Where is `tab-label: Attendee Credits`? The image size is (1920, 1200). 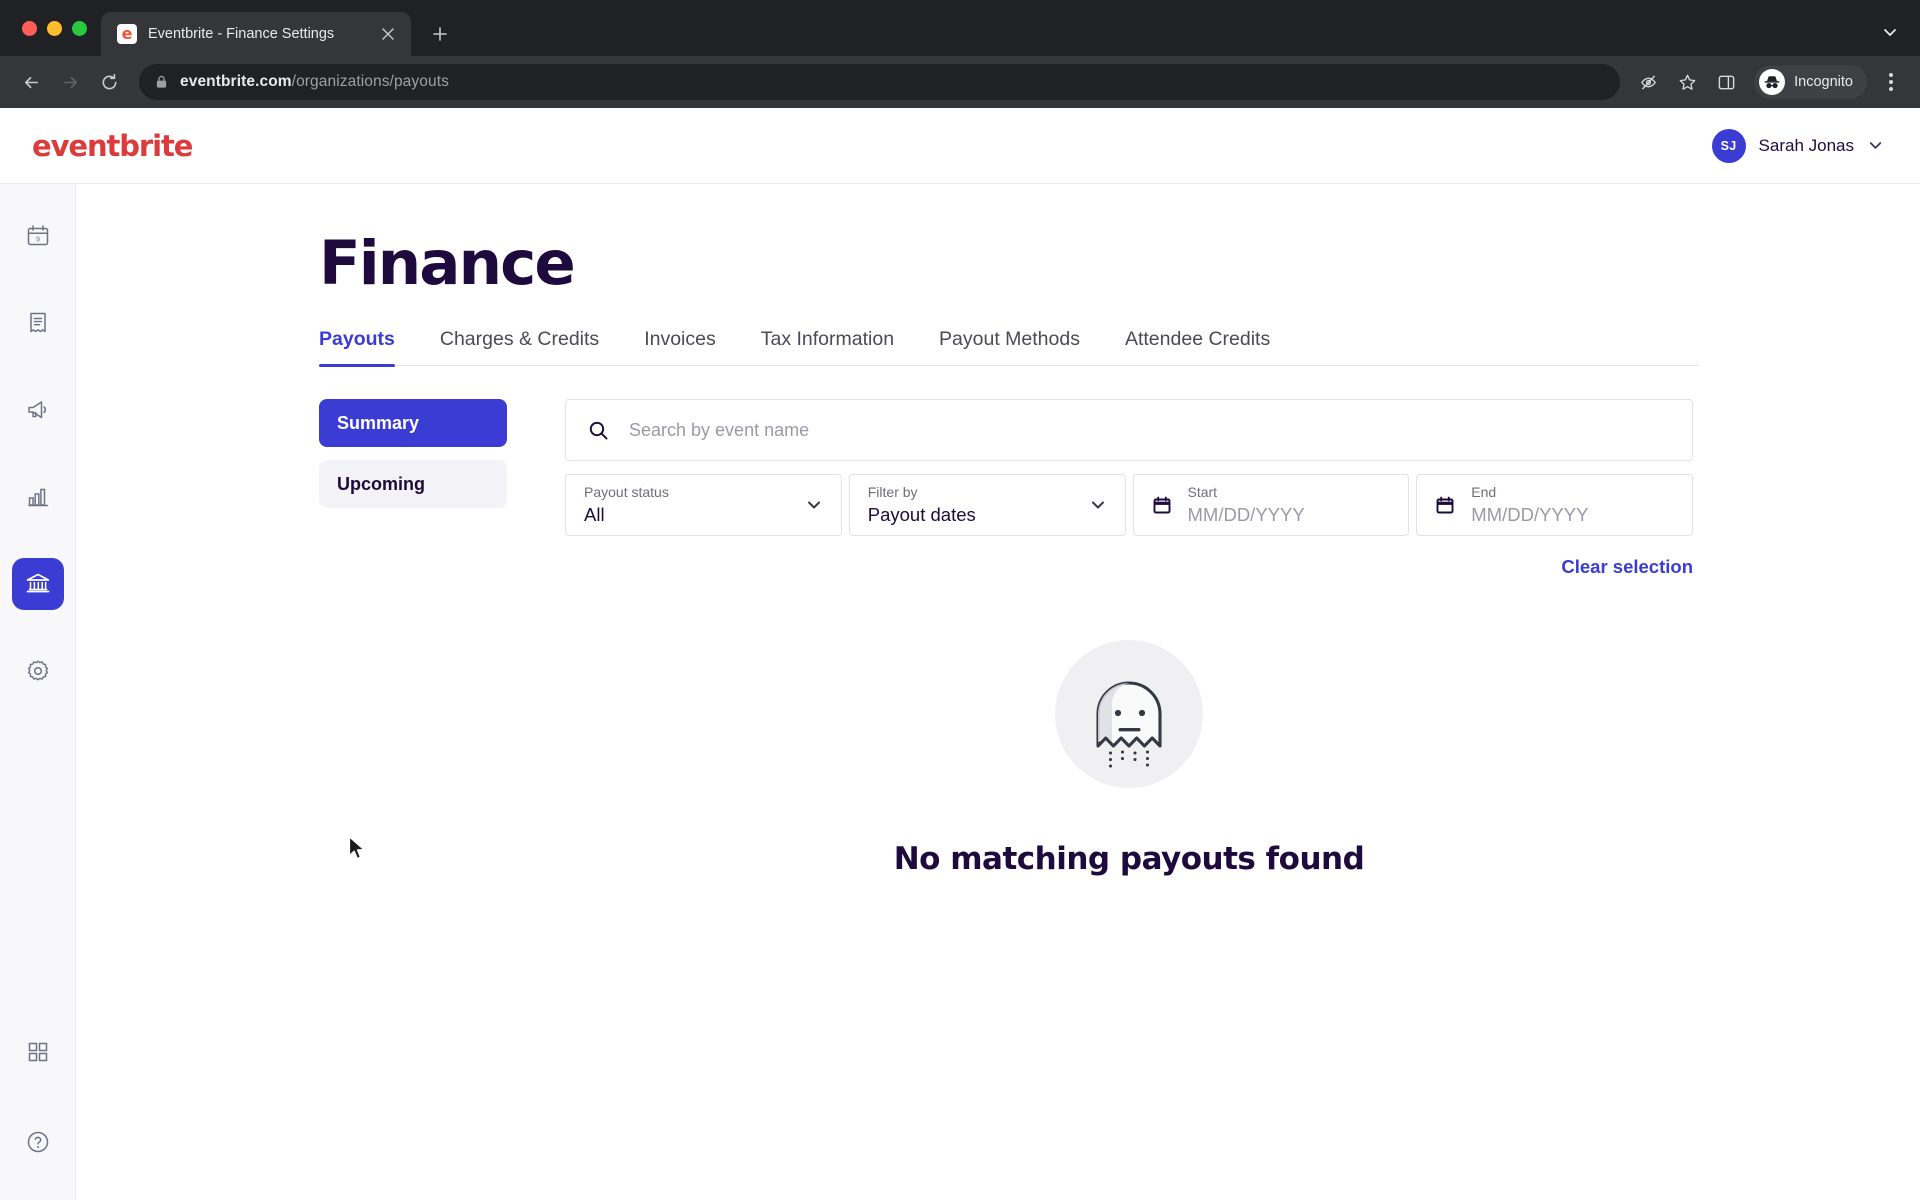
tab-label: Attendee Credits is located at coordinates (1197, 339).